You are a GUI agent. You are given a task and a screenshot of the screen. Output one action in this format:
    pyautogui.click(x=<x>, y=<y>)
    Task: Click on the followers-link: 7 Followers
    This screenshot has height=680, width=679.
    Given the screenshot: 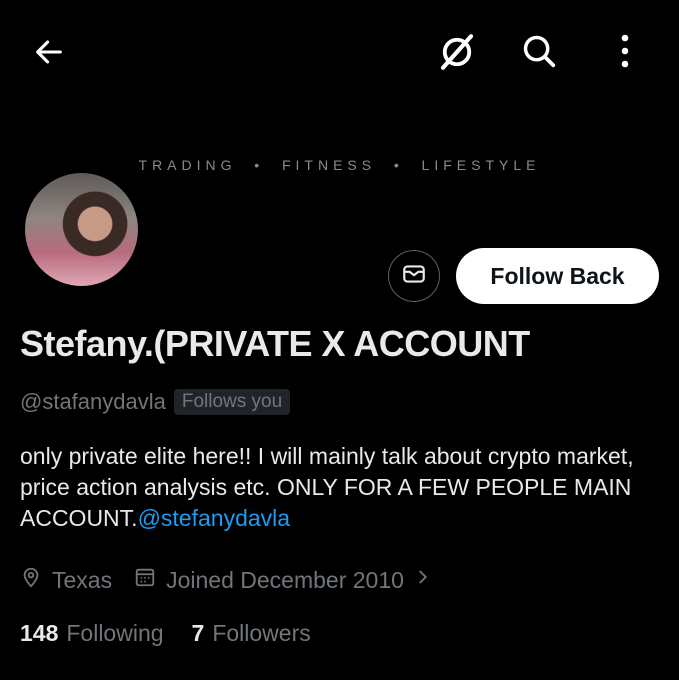 What is the action you would take?
    pyautogui.click(x=251, y=633)
    